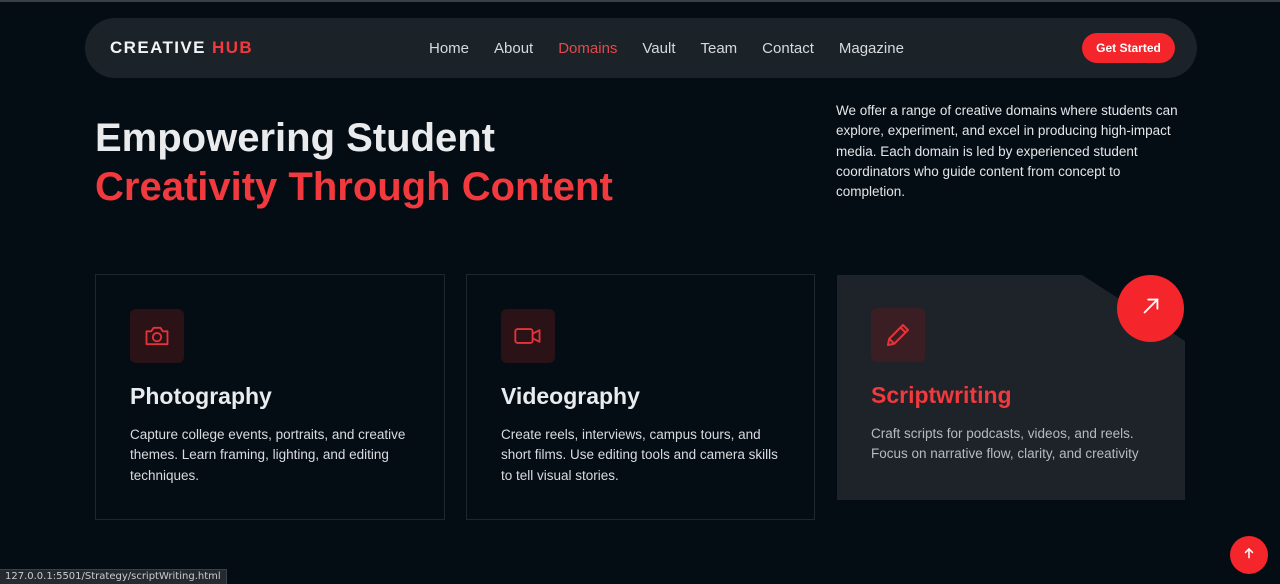  What do you see at coordinates (449, 48) in the screenshot?
I see `nav-home: Home` at bounding box center [449, 48].